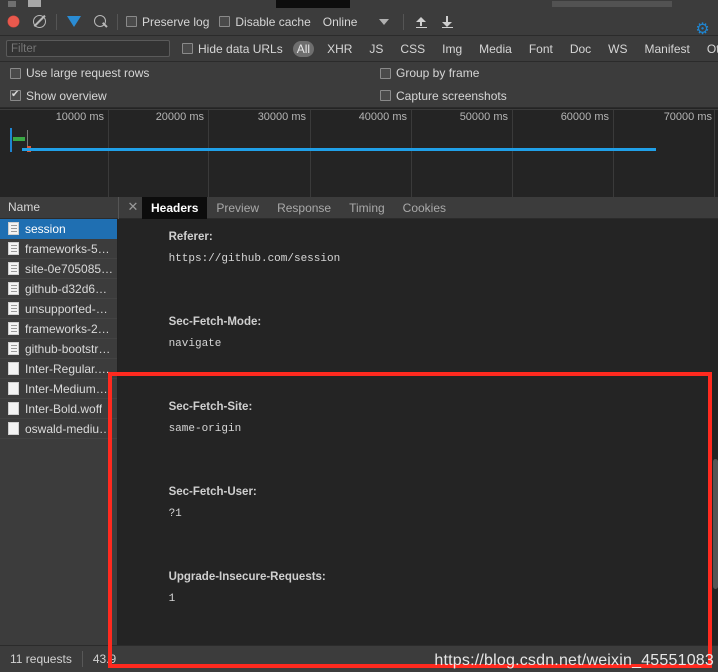  I want to click on group-by-frame-label: Group by frame, so click(438, 73).